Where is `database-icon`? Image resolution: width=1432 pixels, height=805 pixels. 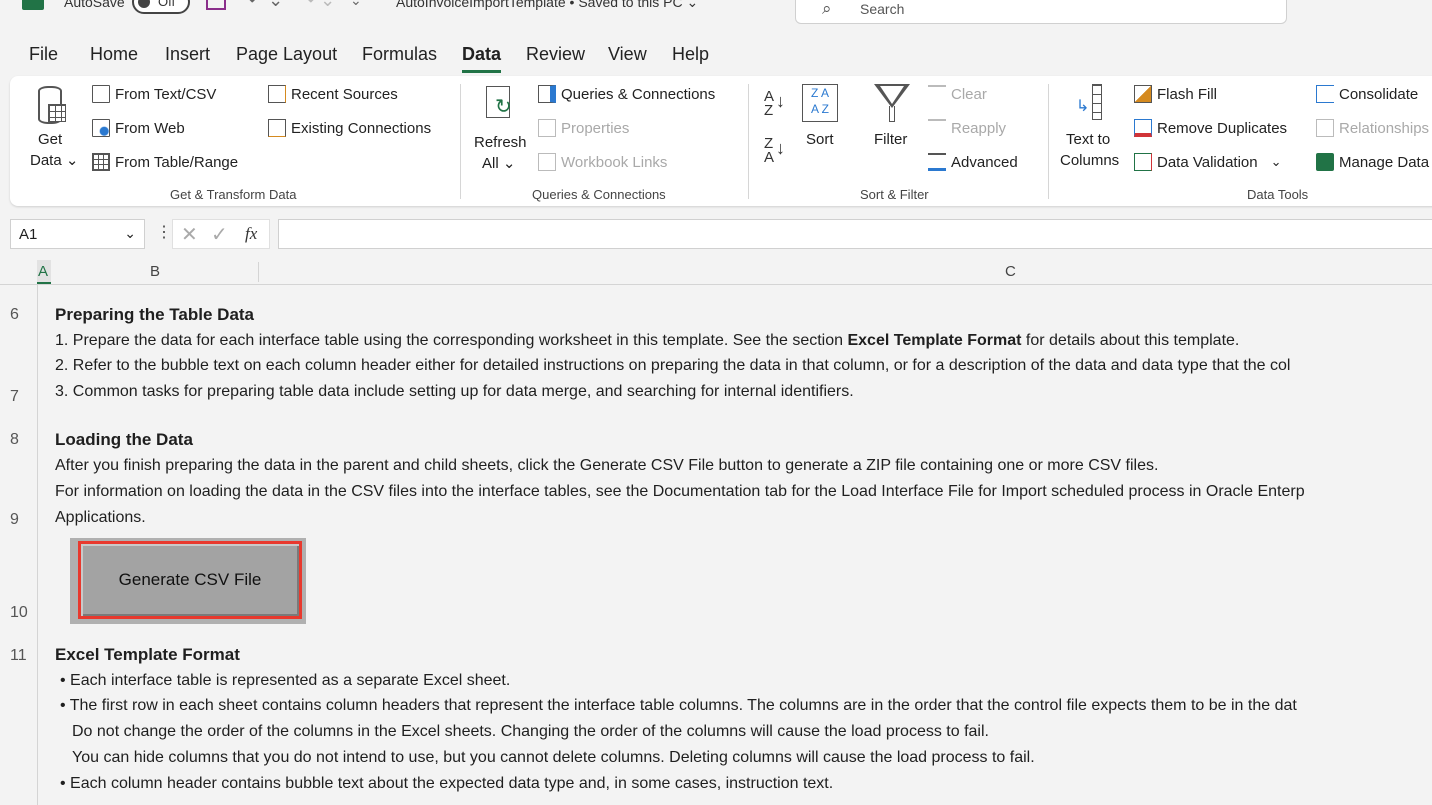 database-icon is located at coordinates (52, 105).